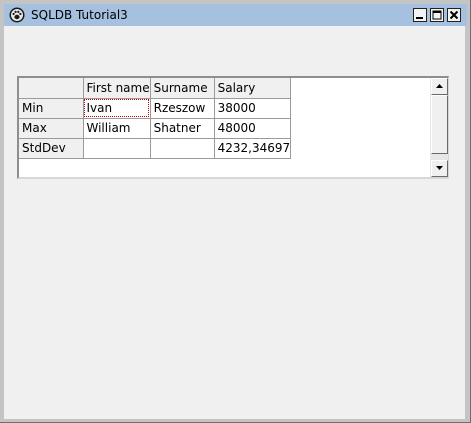 The image size is (471, 423). Describe the element at coordinates (51, 128) in the screenshot. I see `row-header-max: Max` at that location.